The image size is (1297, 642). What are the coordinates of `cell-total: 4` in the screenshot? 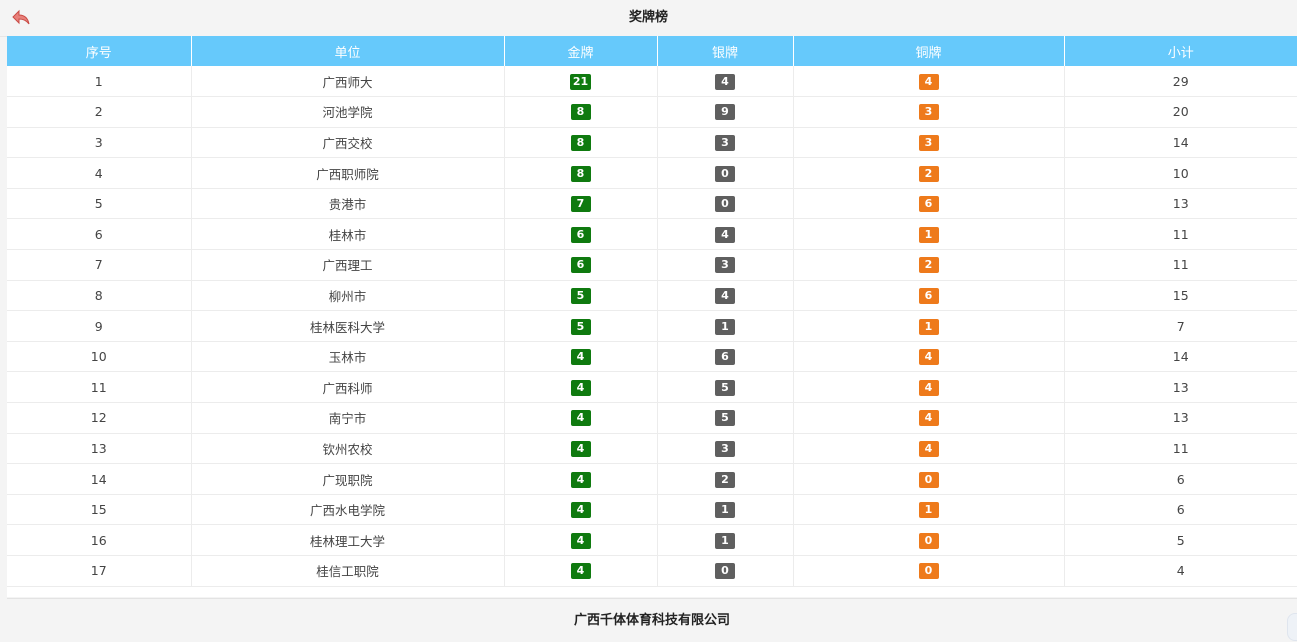 It's located at (1180, 571).